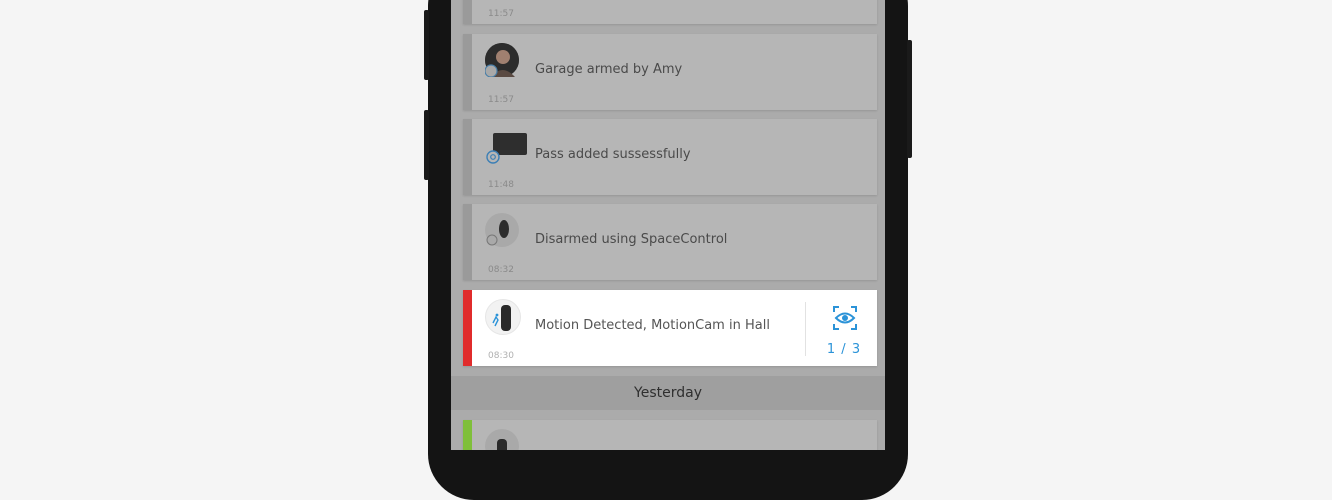  Describe the element at coordinates (668, 393) in the screenshot. I see `section-header: Yesterday` at that location.